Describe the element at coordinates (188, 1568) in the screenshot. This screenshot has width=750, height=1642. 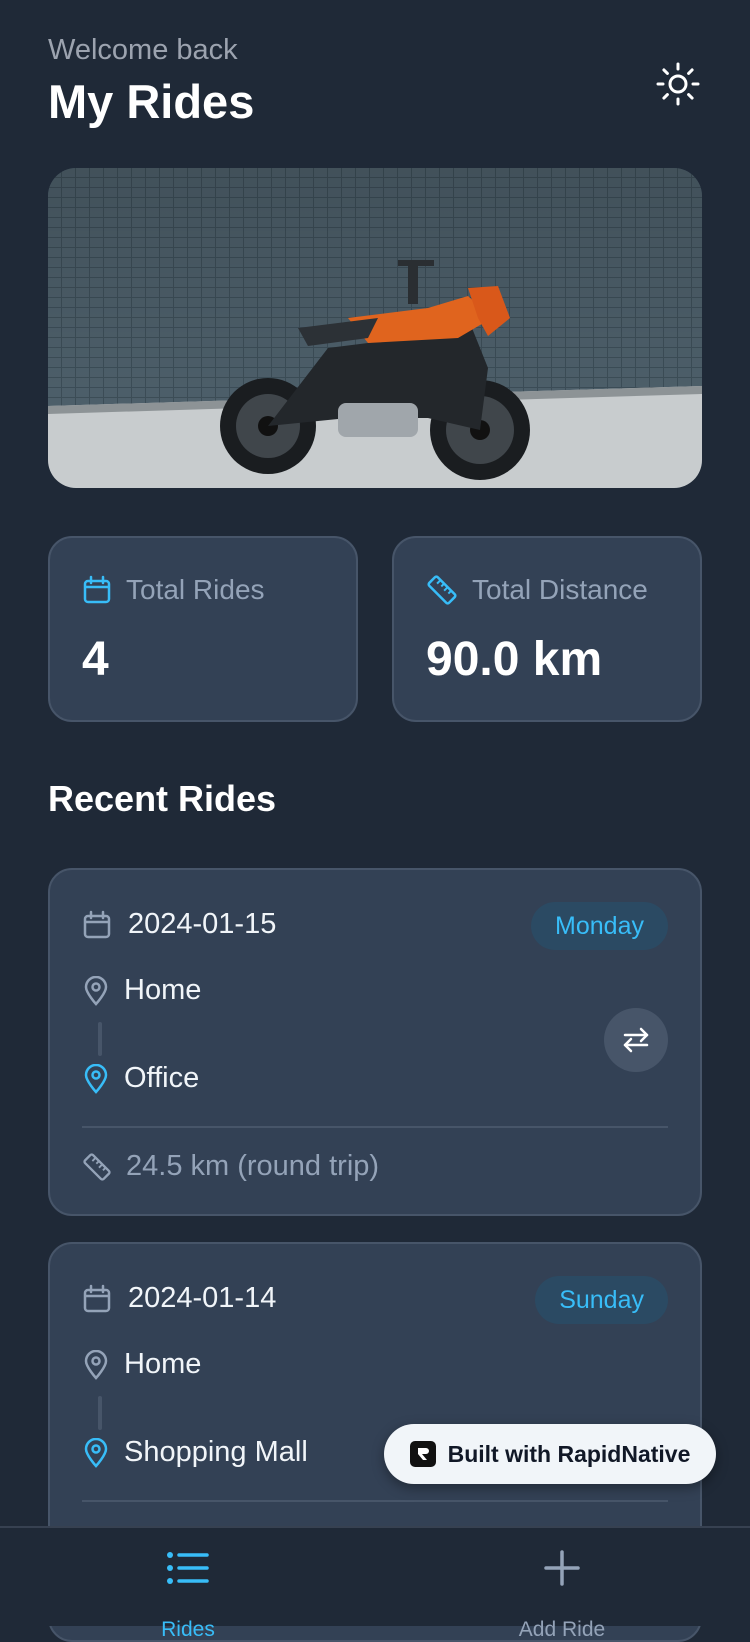
I see `list-icon` at that location.